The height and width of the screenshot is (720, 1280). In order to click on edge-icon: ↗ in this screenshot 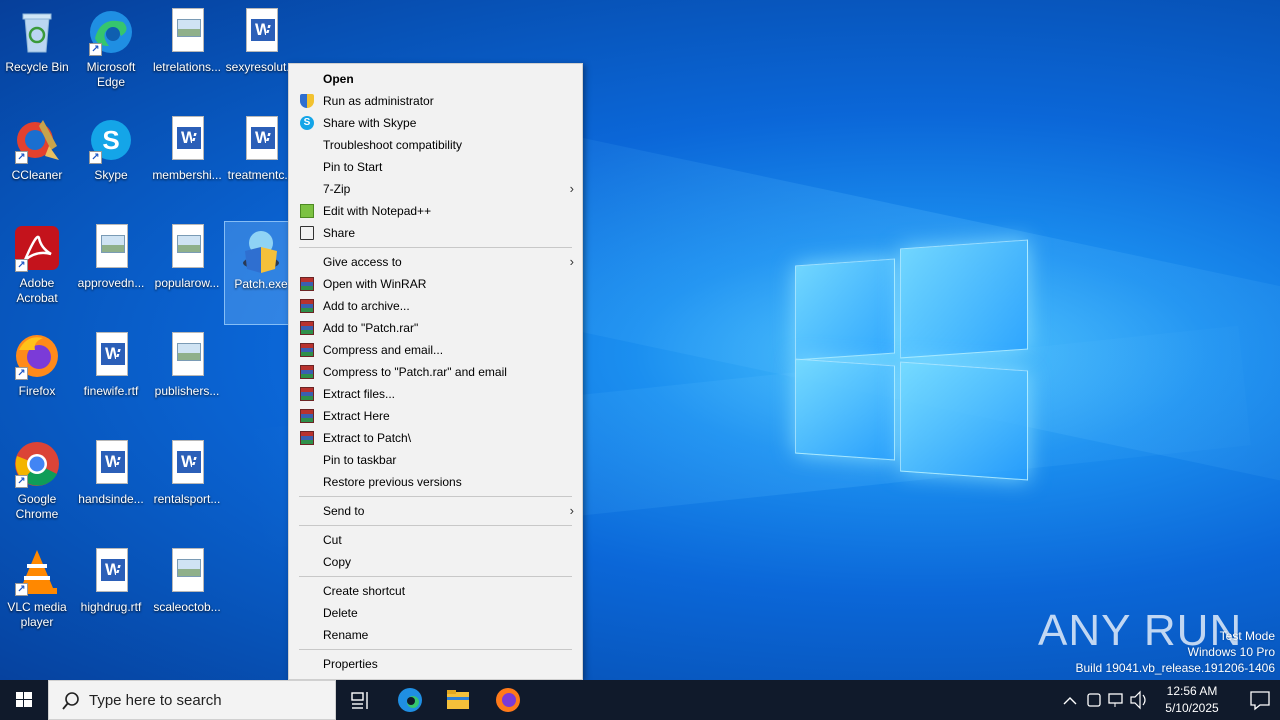, I will do `click(111, 32)`.